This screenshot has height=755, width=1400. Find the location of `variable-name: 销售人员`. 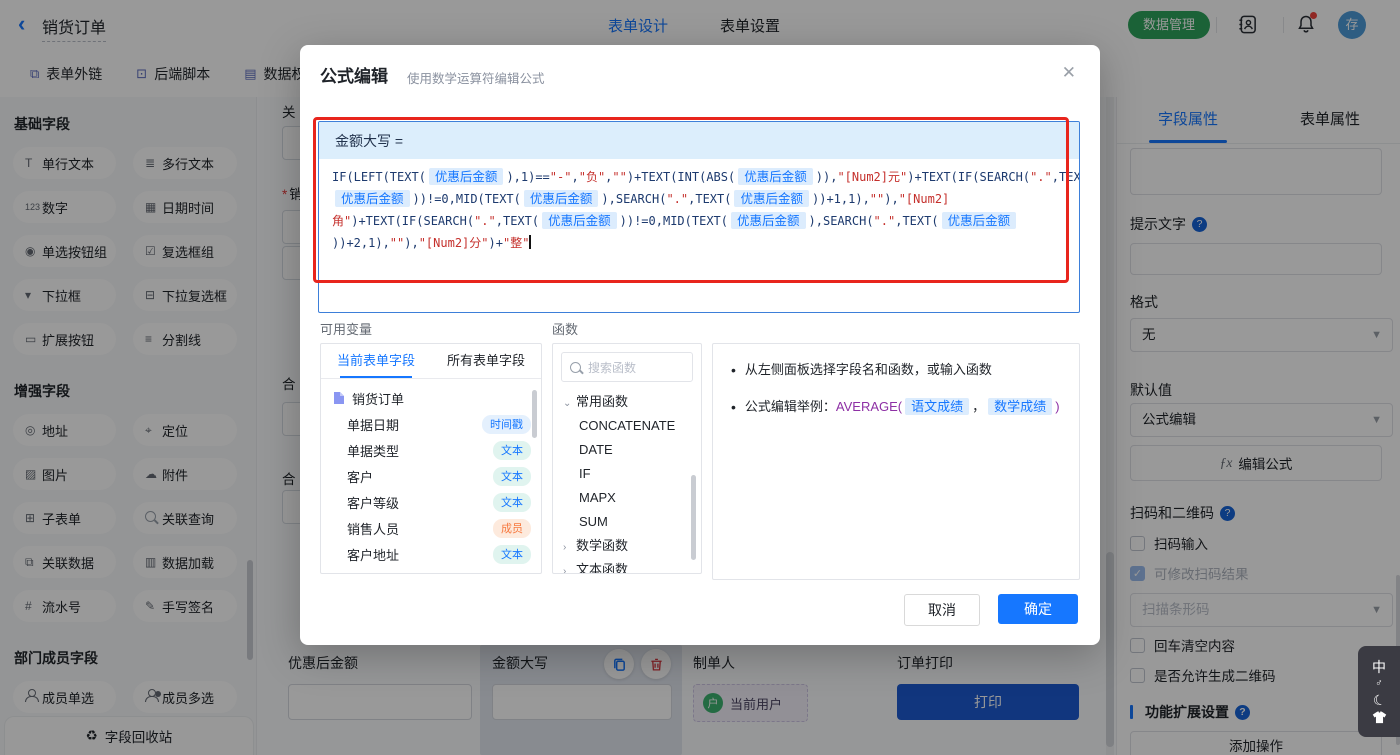

variable-name: 销售人员 is located at coordinates (373, 529).